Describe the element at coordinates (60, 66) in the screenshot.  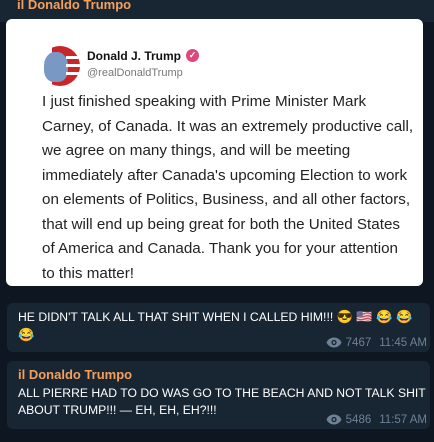
I see `author-avatar` at that location.